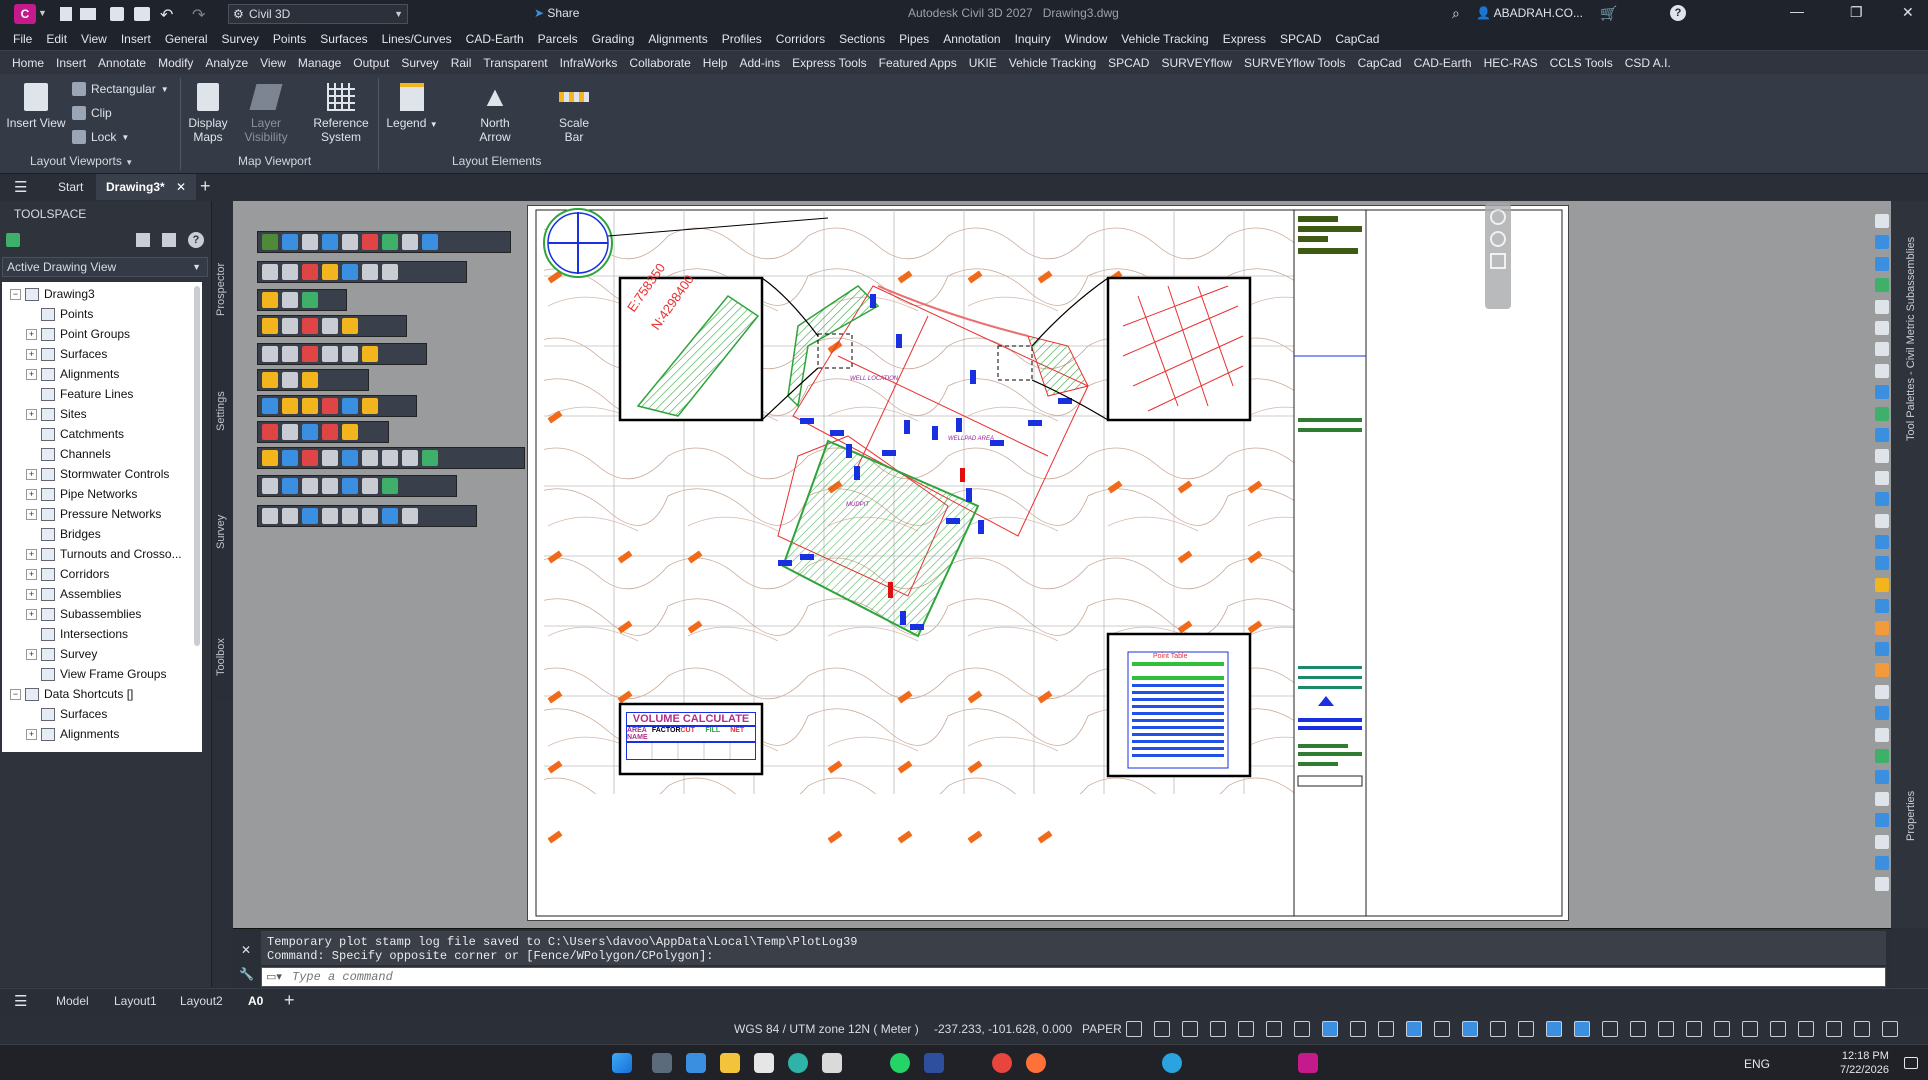 The height and width of the screenshot is (1080, 1928). Describe the element at coordinates (102, 534) in the screenshot. I see `tree-item: Bridges` at that location.